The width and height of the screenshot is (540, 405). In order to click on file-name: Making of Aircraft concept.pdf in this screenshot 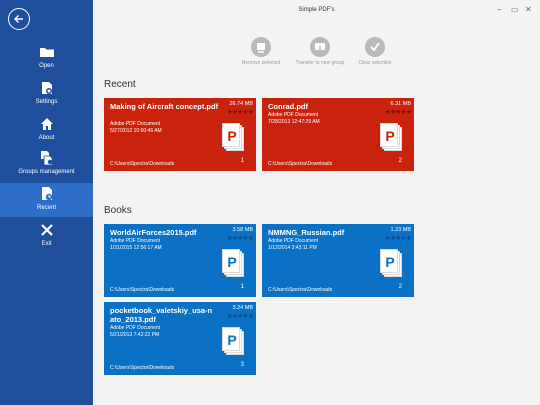, I will do `click(164, 106)`.